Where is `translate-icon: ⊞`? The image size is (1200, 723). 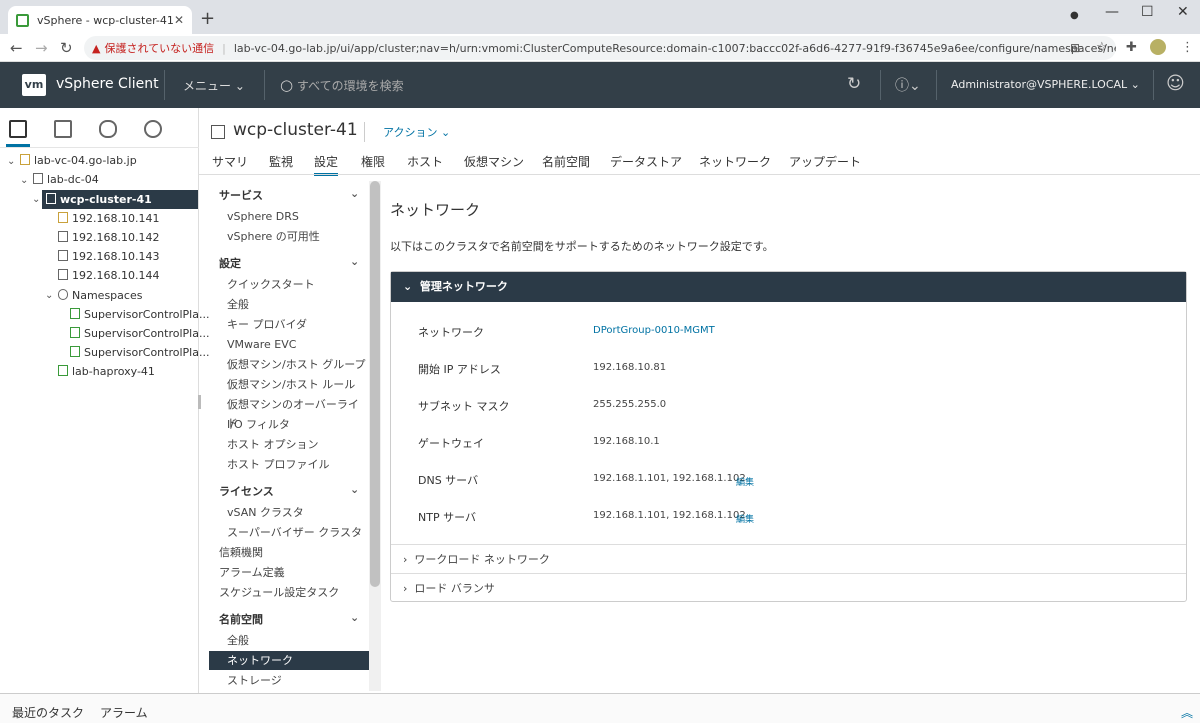
translate-icon: ⊞ is located at coordinates (1075, 48).